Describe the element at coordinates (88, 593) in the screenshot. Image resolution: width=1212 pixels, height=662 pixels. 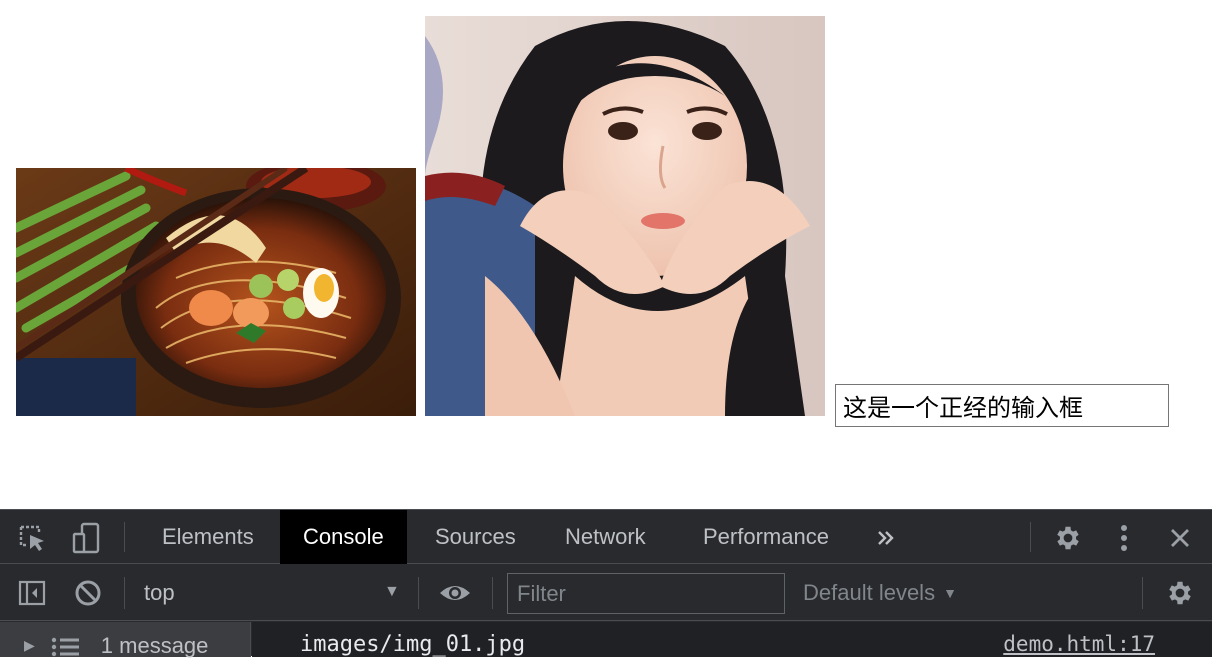
I see `clear-console-icon` at that location.